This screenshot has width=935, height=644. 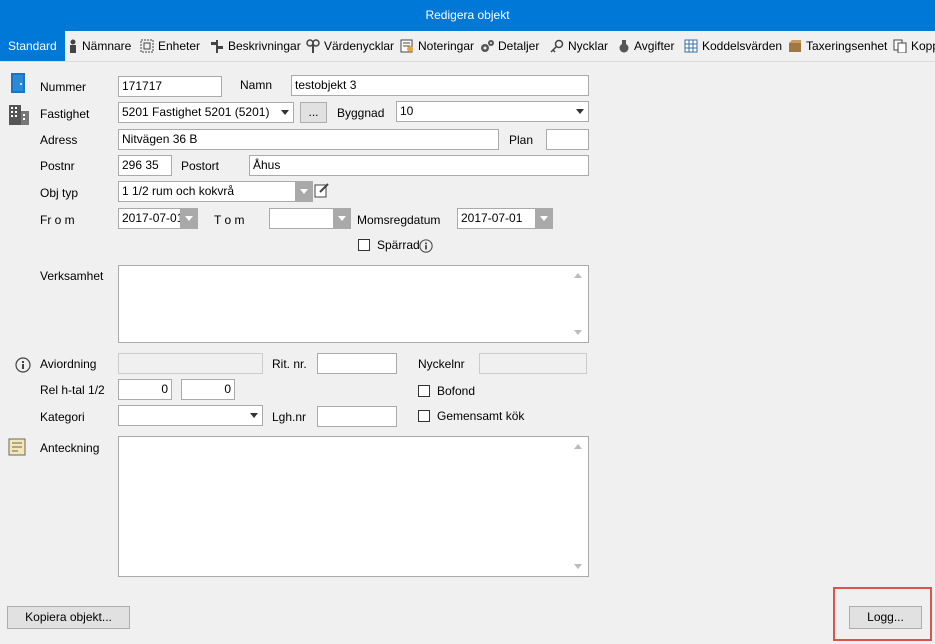 I want to click on gemensamtkok-checkbox, so click(x=424, y=416).